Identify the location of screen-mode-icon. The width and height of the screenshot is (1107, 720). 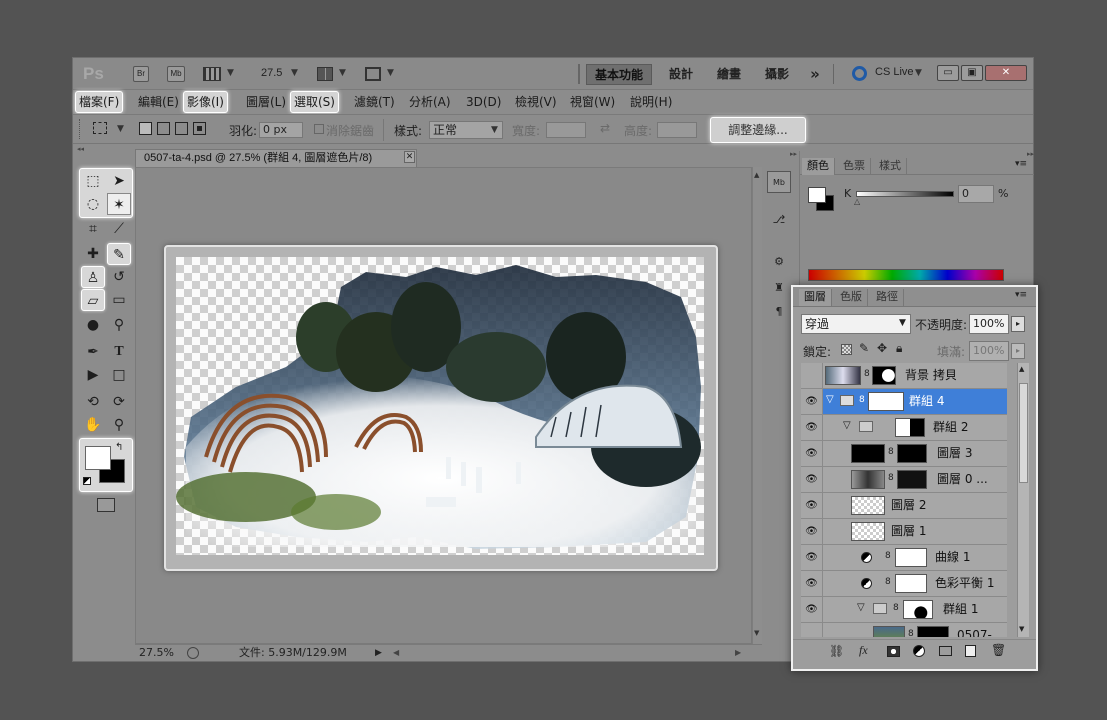
(373, 74).